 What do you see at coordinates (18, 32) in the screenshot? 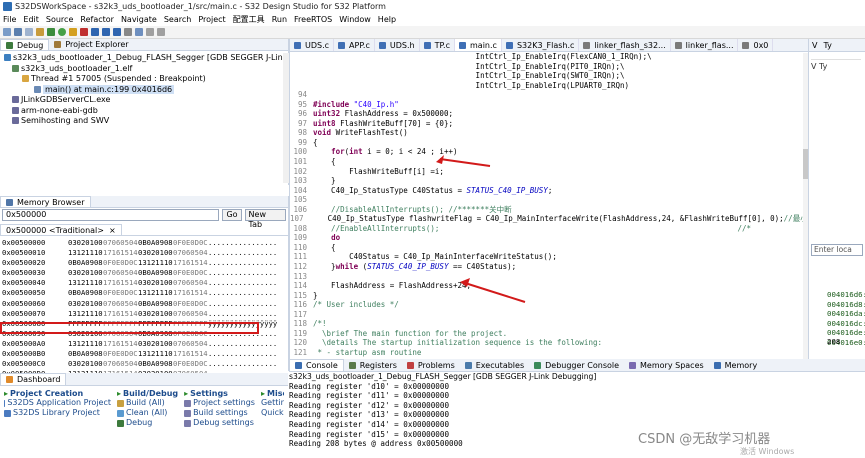
I see `save-icon` at bounding box center [18, 32].